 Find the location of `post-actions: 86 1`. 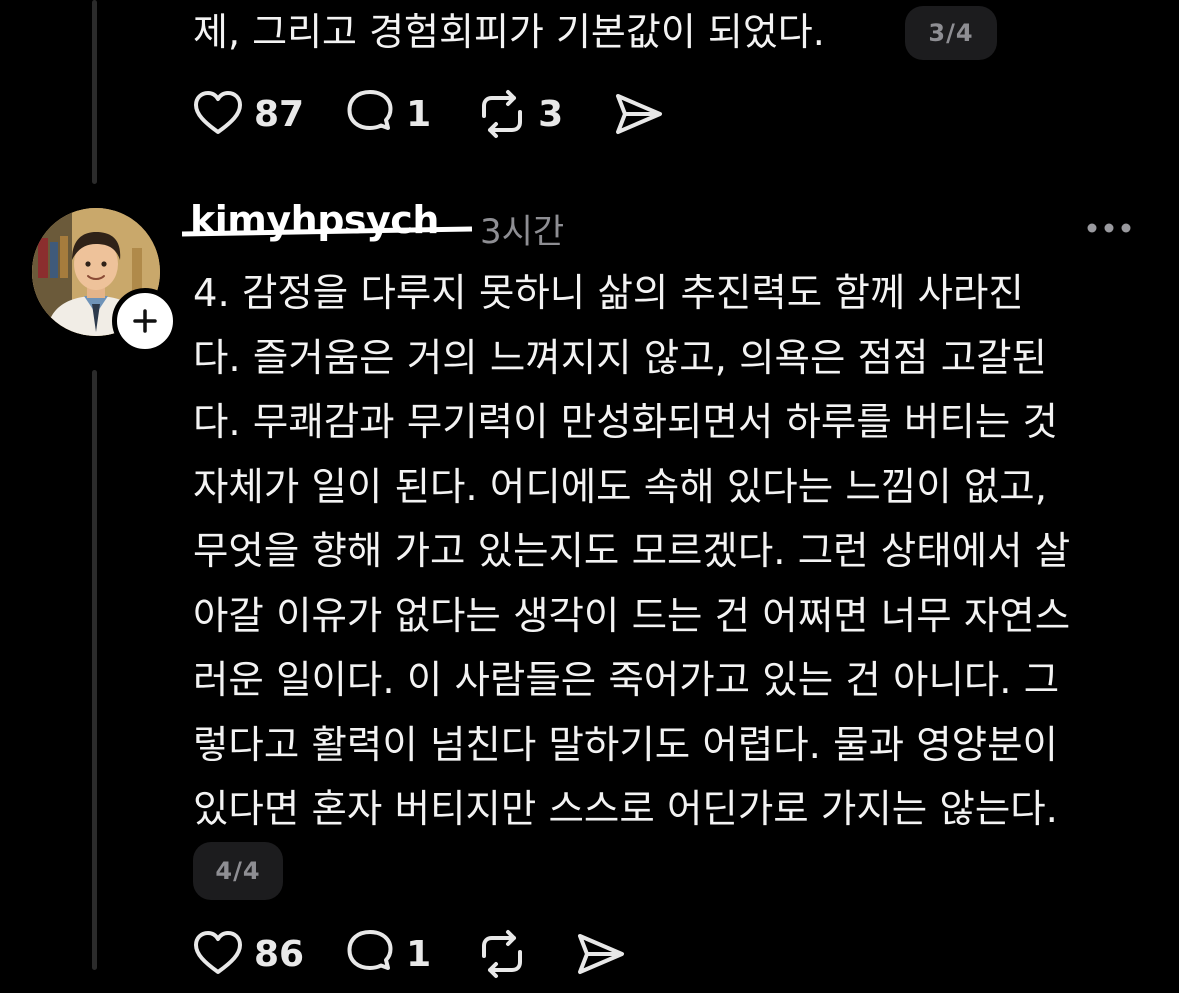

post-actions: 86 1 is located at coordinates (428, 954).